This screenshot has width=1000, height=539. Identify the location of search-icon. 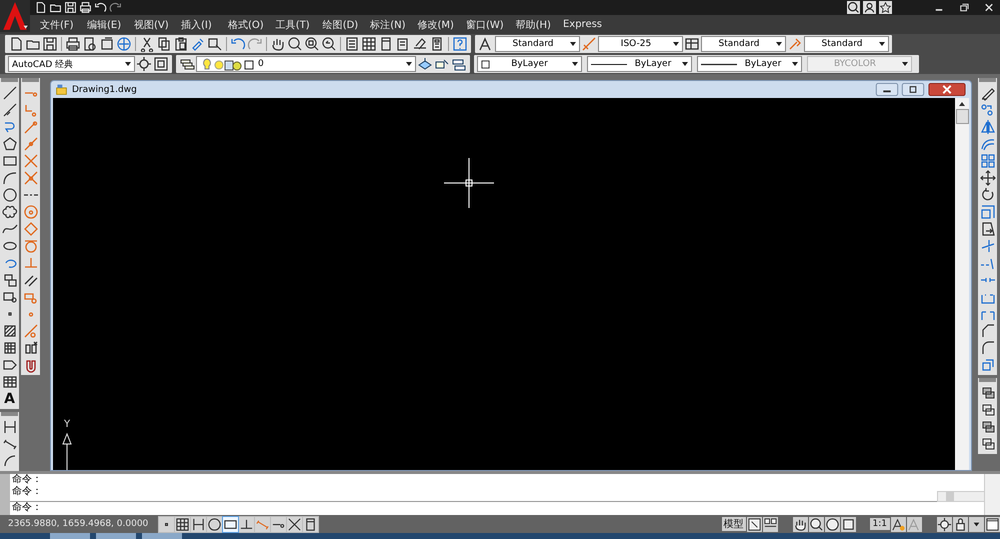
(853, 7).